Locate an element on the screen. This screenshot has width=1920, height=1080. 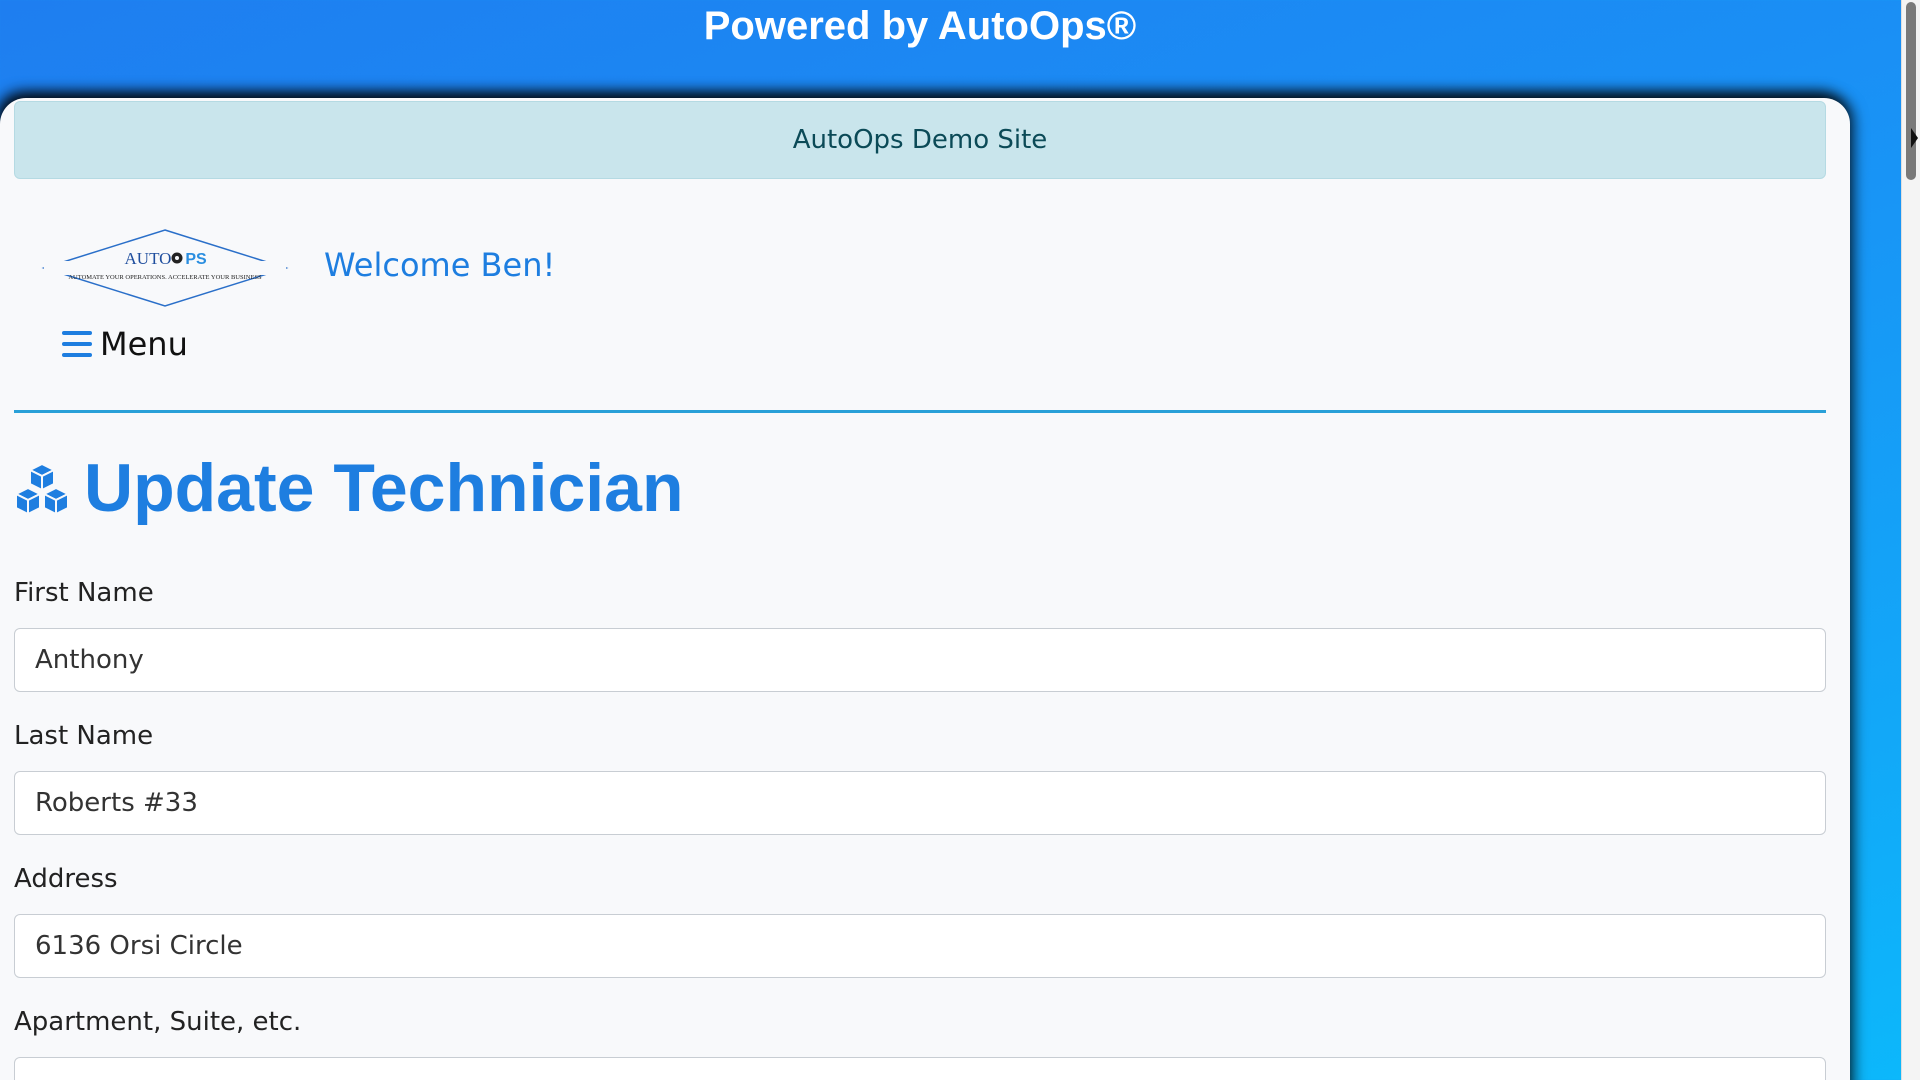
address-input is located at coordinates (920, 946).